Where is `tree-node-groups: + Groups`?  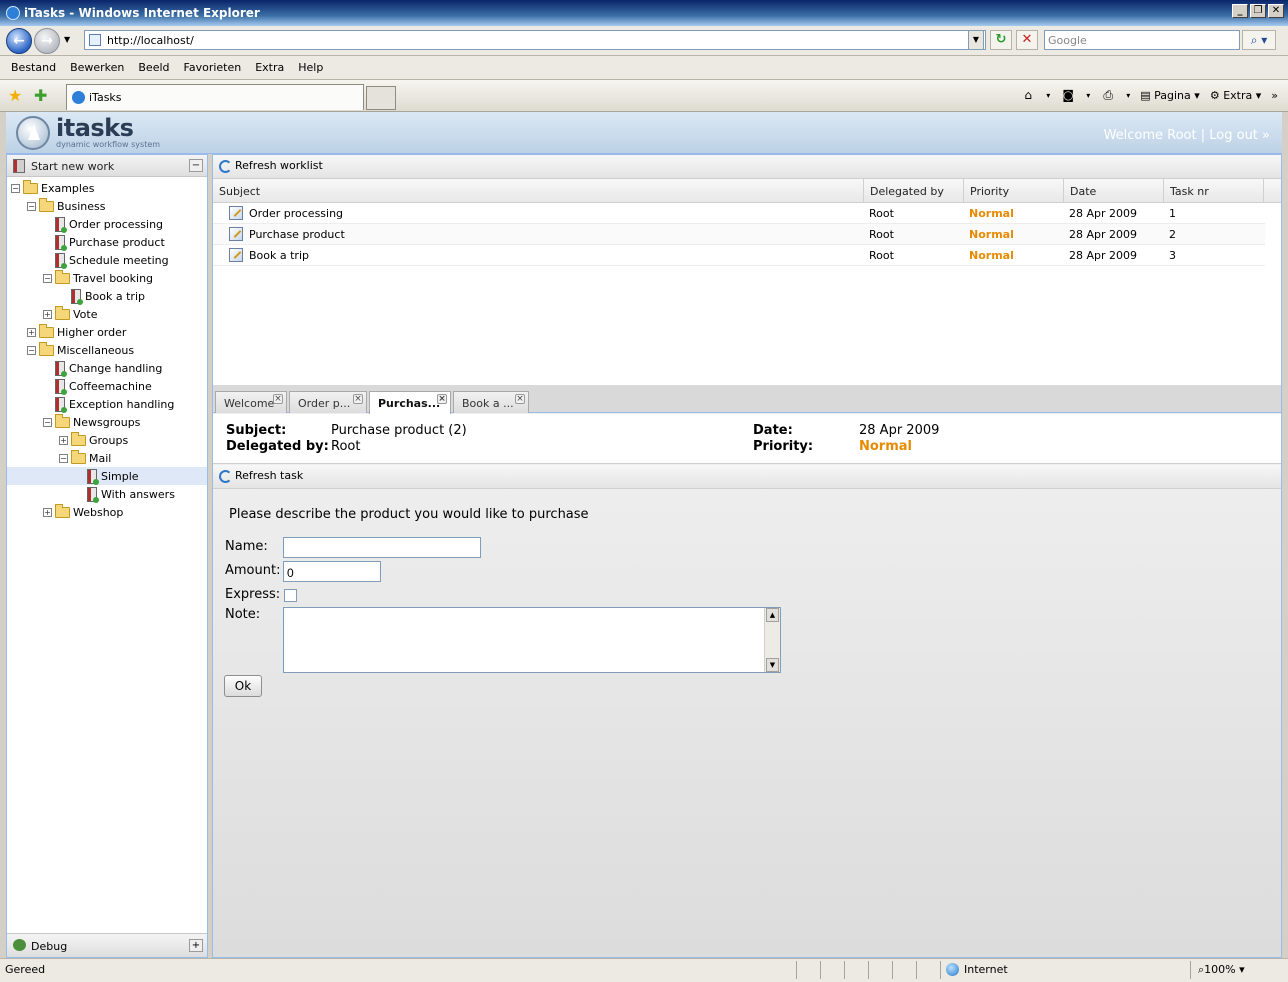 tree-node-groups: + Groups is located at coordinates (93, 440).